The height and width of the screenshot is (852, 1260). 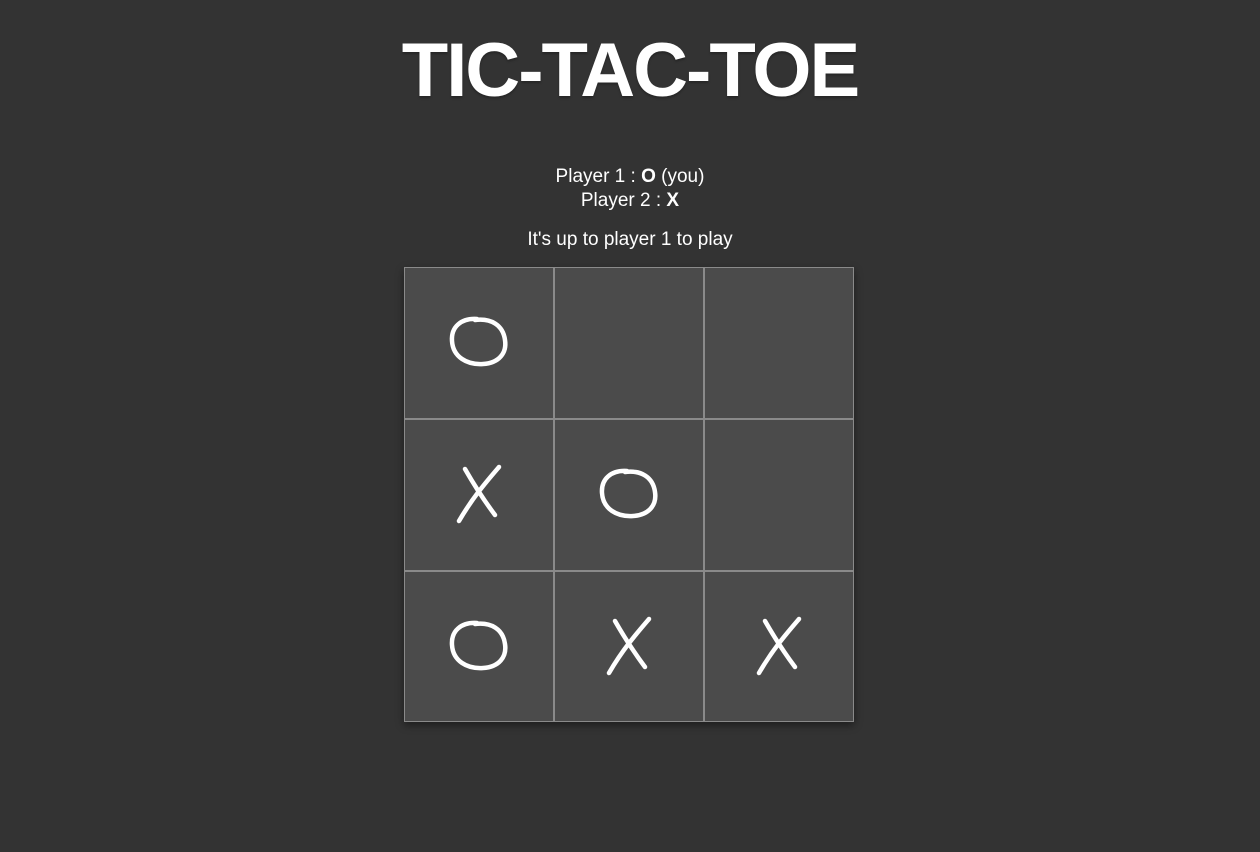 I want to click on board-cell-r1-c3, so click(x=779, y=343).